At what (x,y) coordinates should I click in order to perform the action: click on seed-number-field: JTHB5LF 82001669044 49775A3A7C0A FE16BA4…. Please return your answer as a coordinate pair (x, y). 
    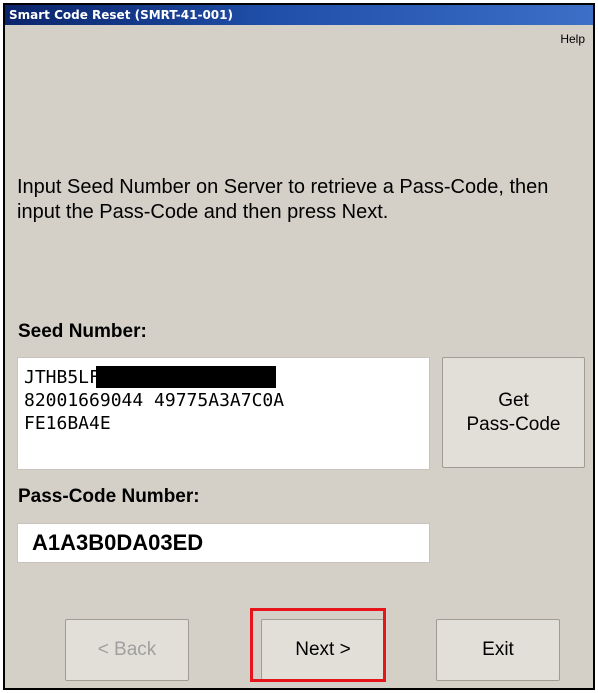
    Looking at the image, I should click on (223, 413).